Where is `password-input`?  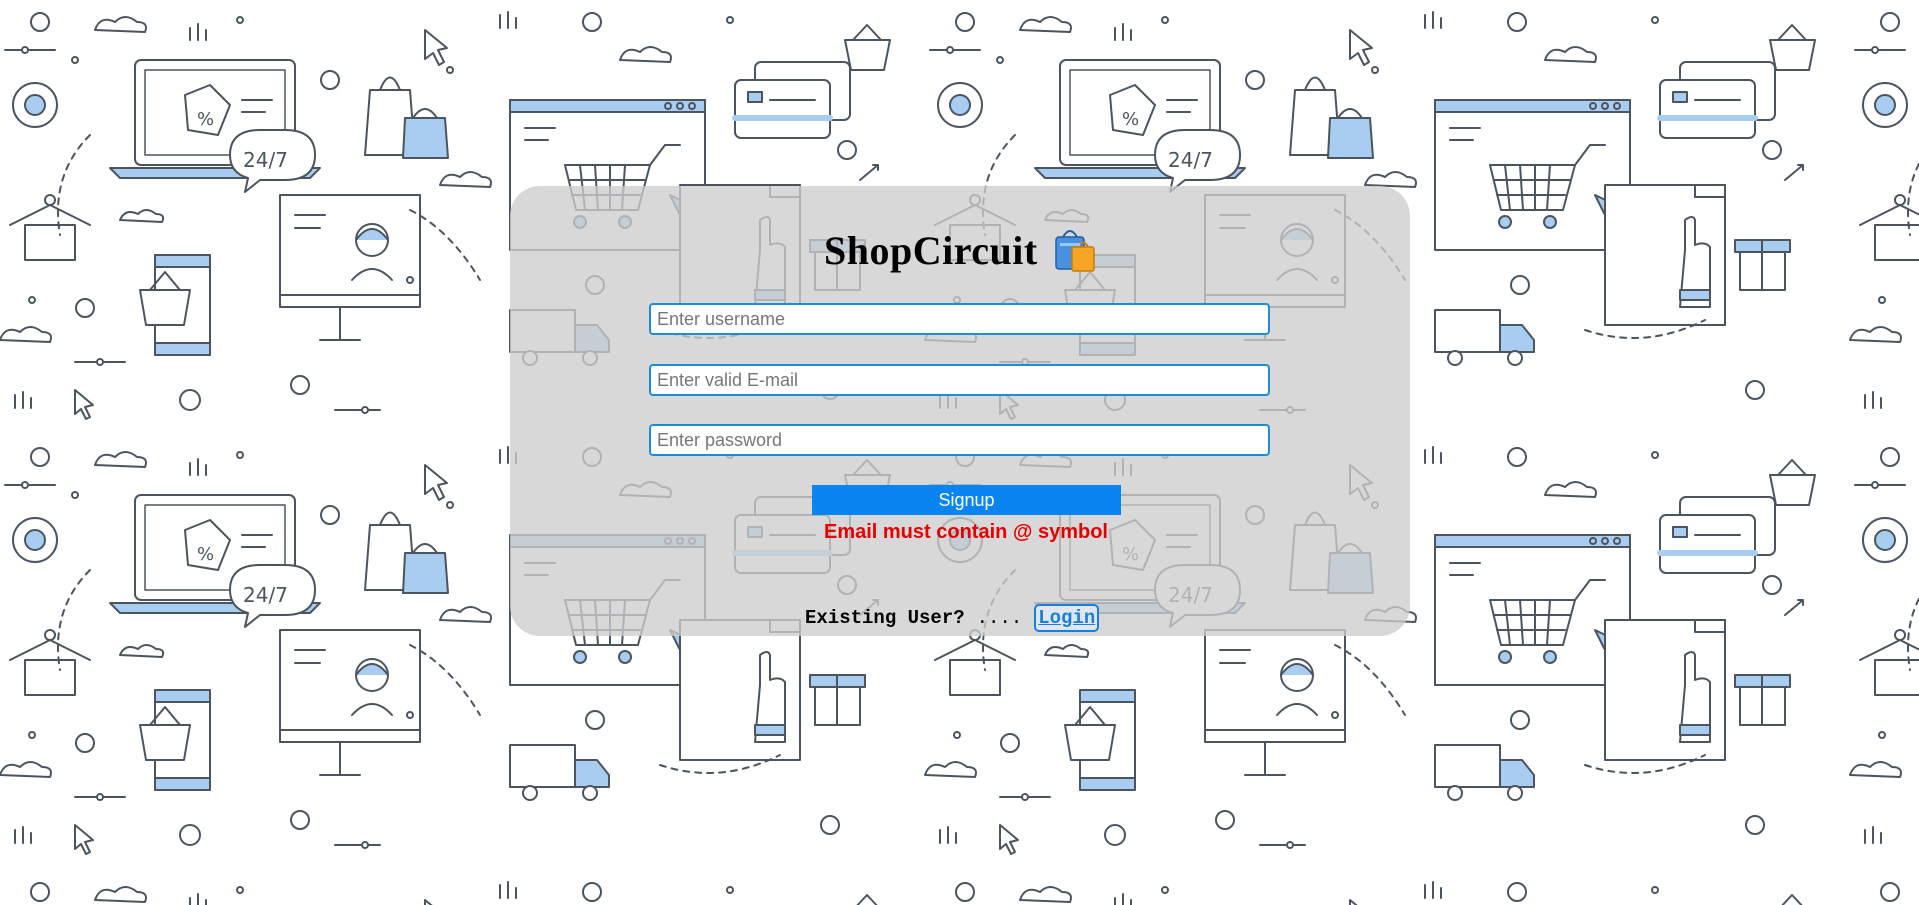 password-input is located at coordinates (959, 440).